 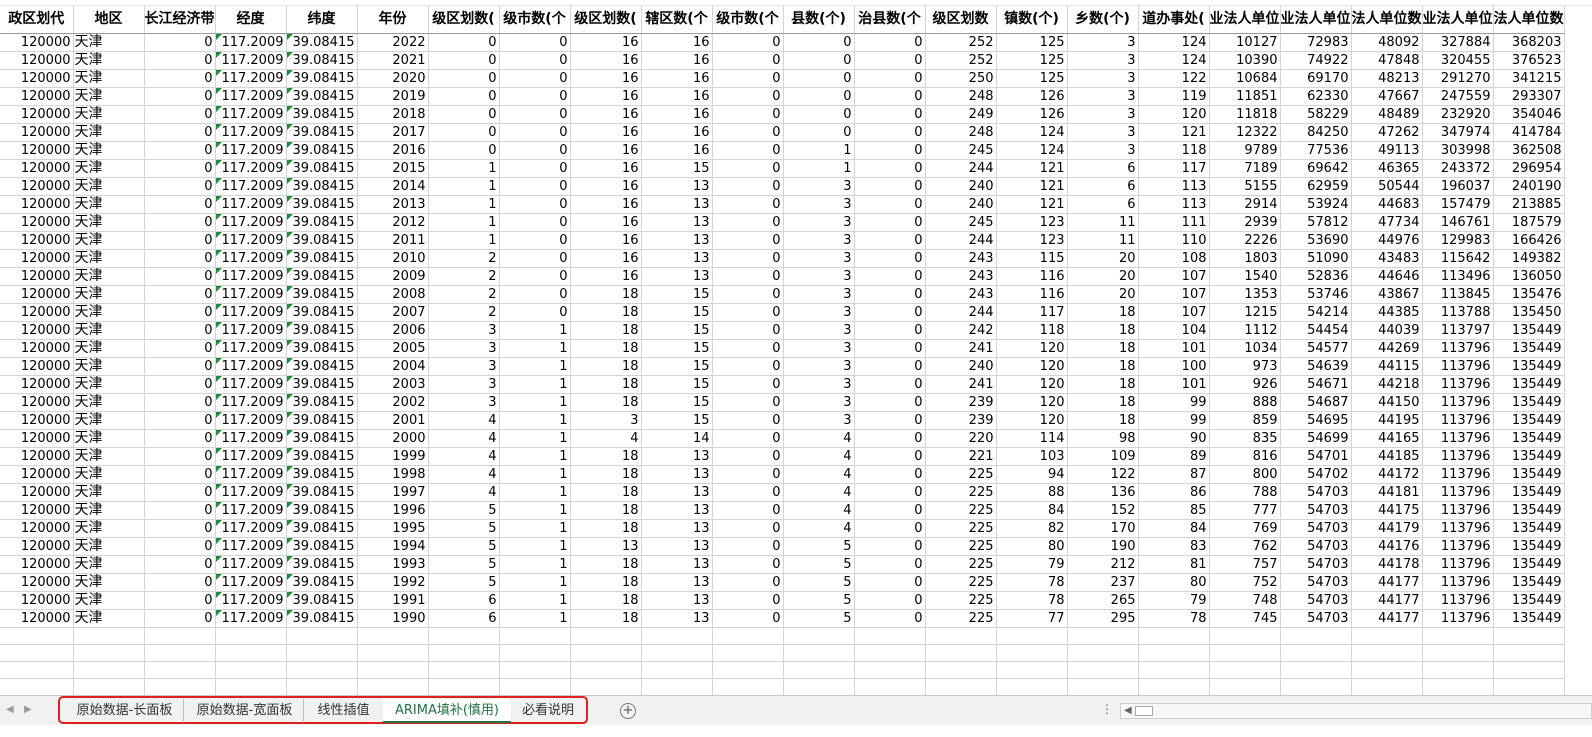 I want to click on table-cell: 241, so click(x=961, y=348).